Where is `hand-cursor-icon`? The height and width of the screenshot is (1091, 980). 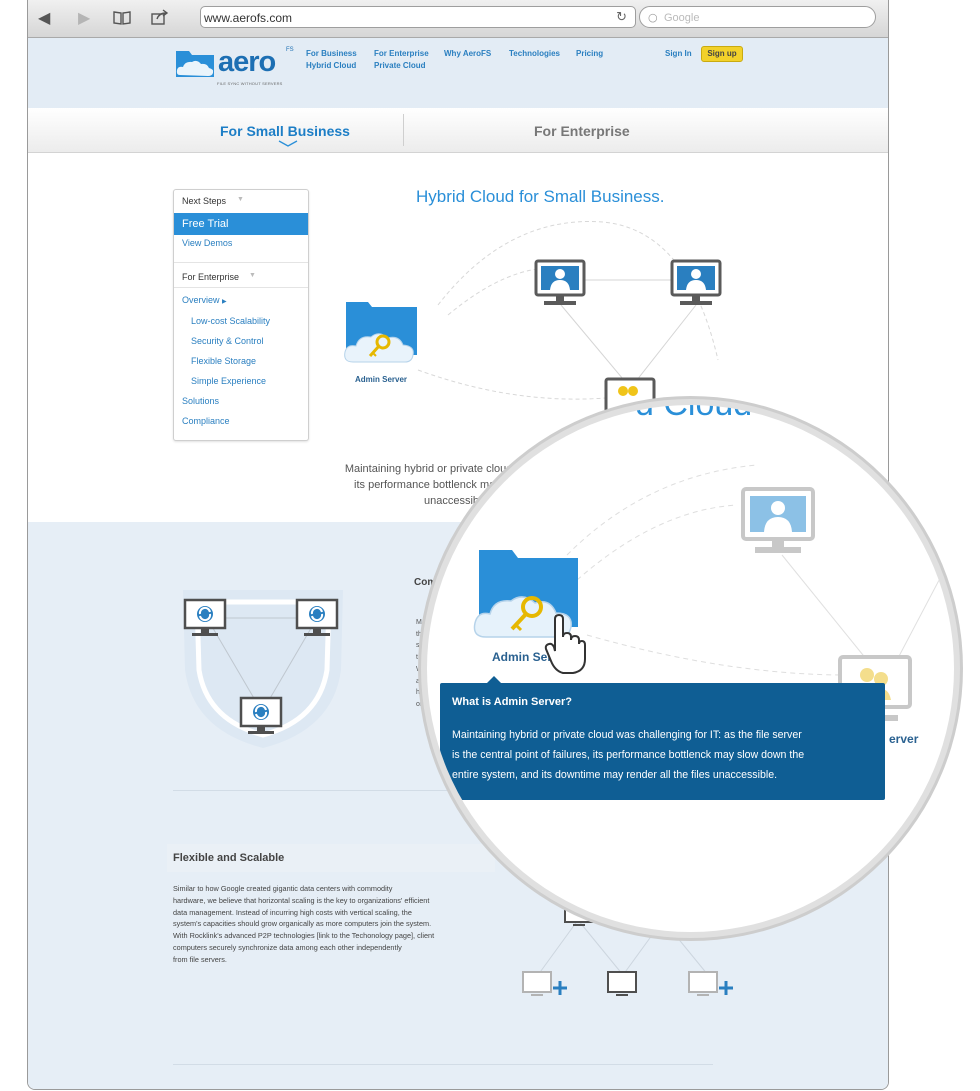
hand-cursor-icon is located at coordinates (565, 643).